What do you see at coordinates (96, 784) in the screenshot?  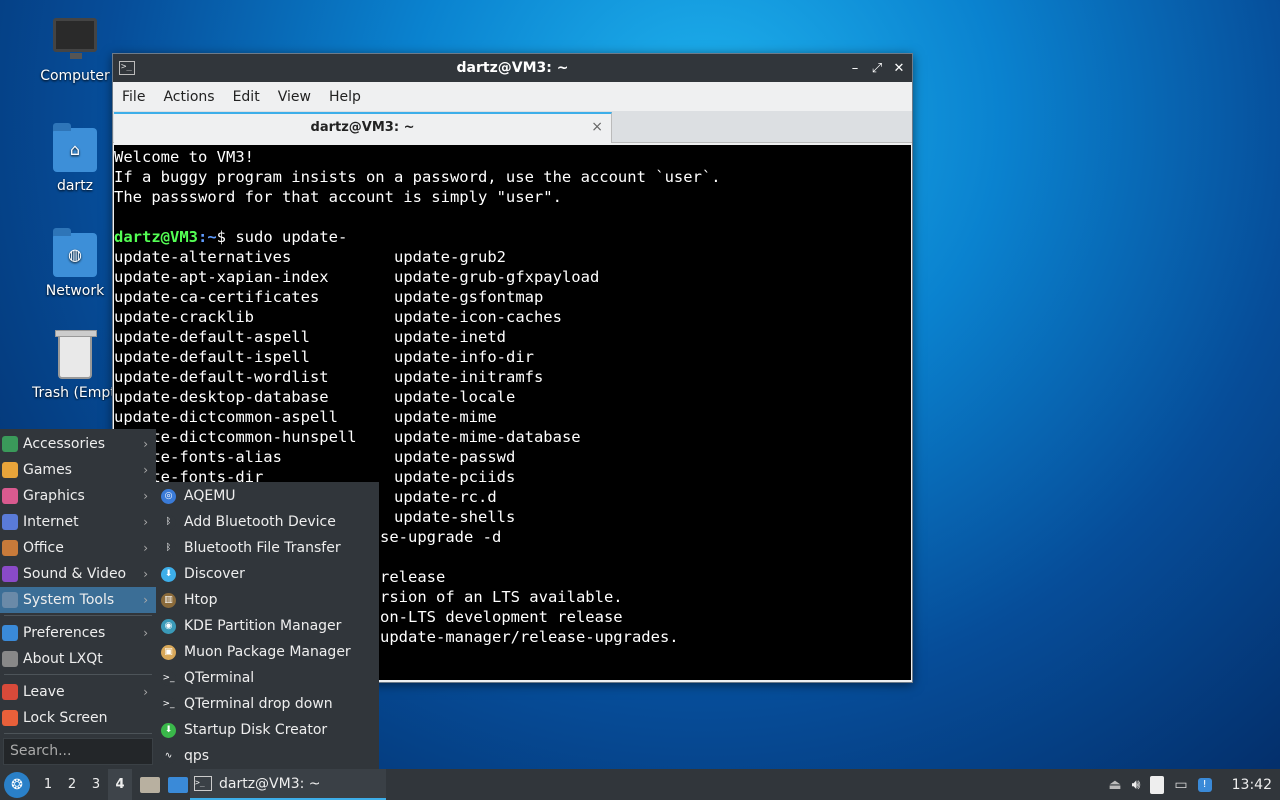 I see `desktop-switch-3: 3` at bounding box center [96, 784].